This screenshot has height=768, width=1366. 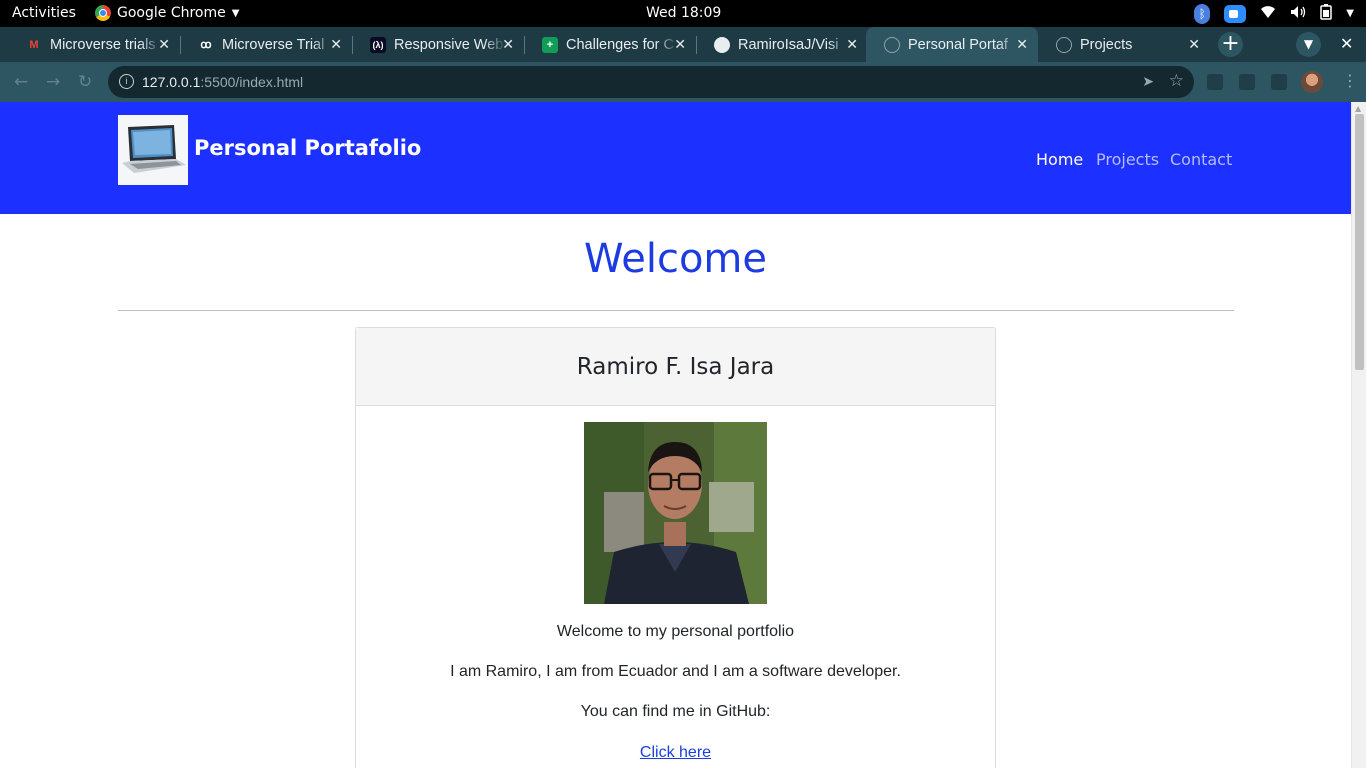 What do you see at coordinates (1358, 108) in the screenshot?
I see `scroll-up-icon: ▲` at bounding box center [1358, 108].